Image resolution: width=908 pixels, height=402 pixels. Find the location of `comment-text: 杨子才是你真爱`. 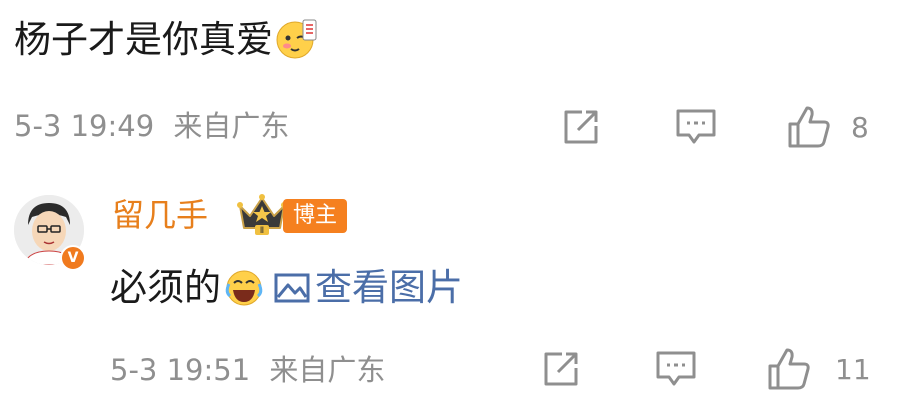

comment-text: 杨子才是你真爱 is located at coordinates (166, 44).